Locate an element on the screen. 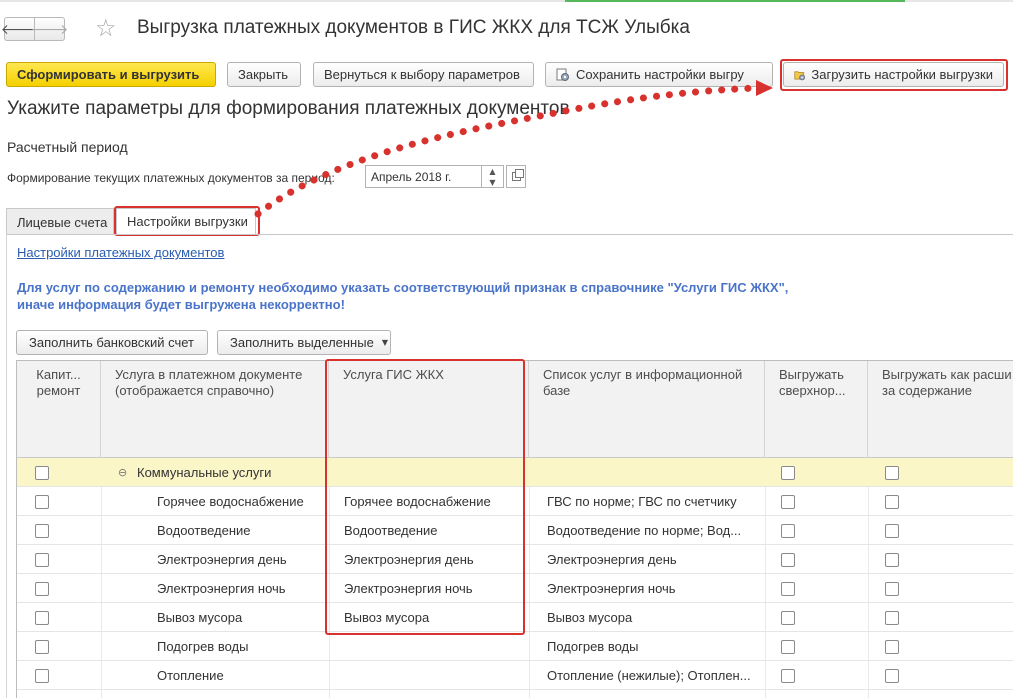 This screenshot has width=1013, height=698. service-list-cell: Подогрев воды is located at coordinates (653, 646).